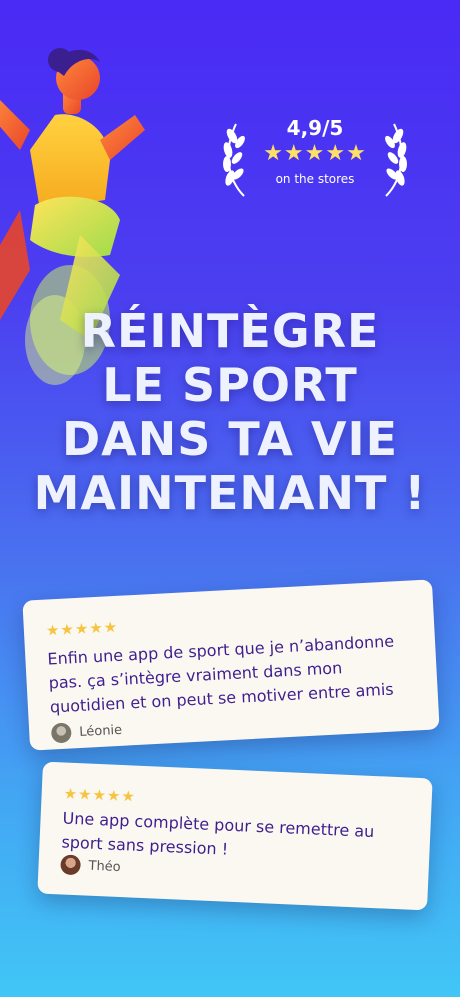 Image resolution: width=460 pixels, height=997 pixels. Describe the element at coordinates (230, 493) in the screenshot. I see `headline-line-4: MAINTENANT !` at that location.